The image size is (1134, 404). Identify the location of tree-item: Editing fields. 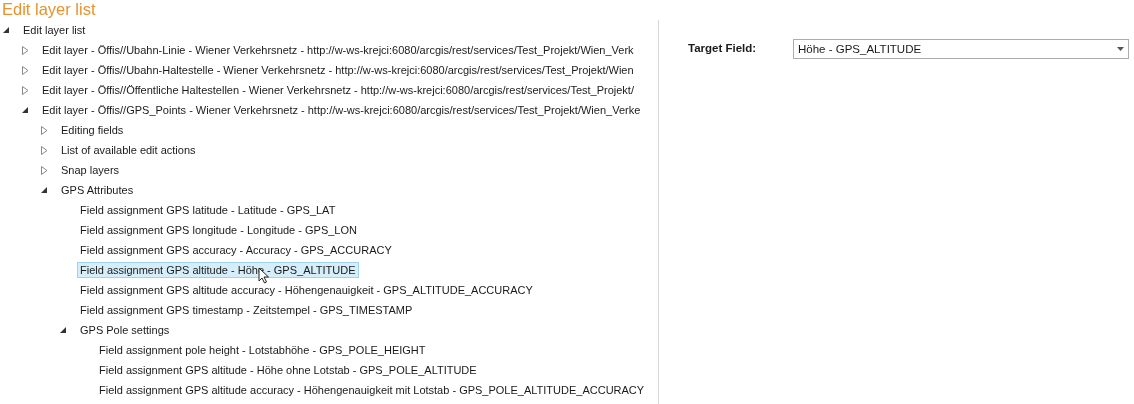
(92, 130).